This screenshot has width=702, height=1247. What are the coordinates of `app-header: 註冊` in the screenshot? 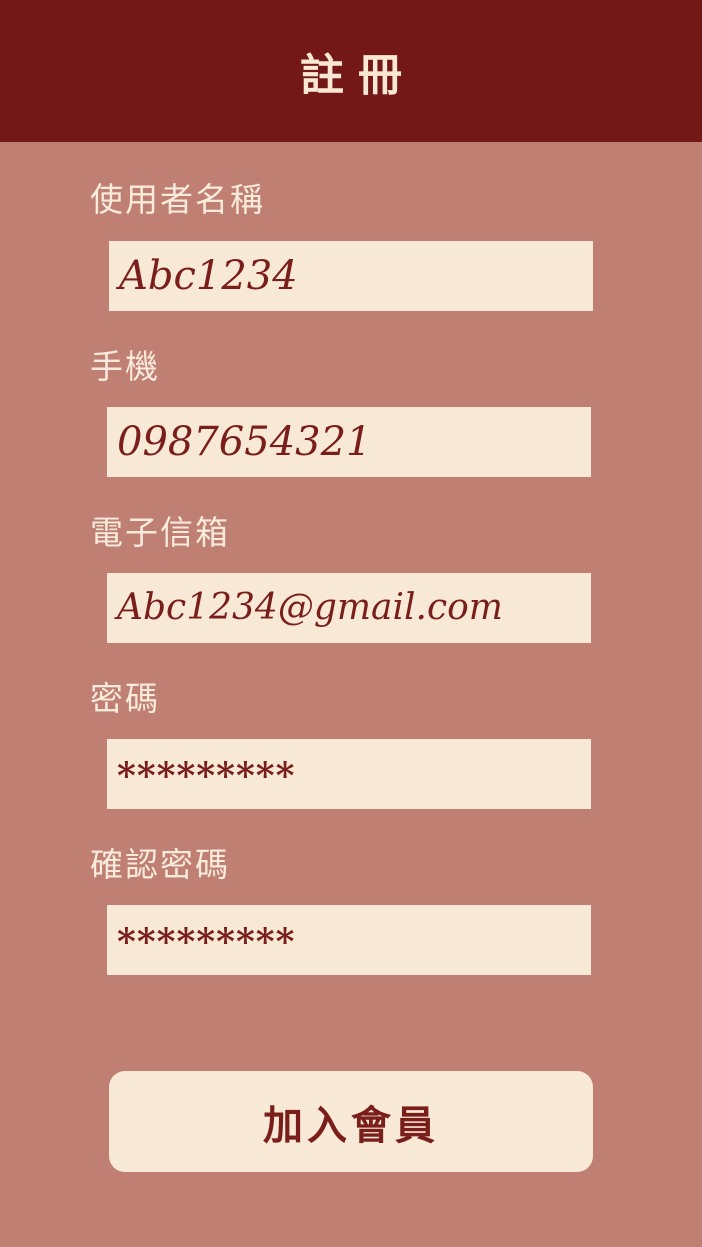 It's located at (351, 71).